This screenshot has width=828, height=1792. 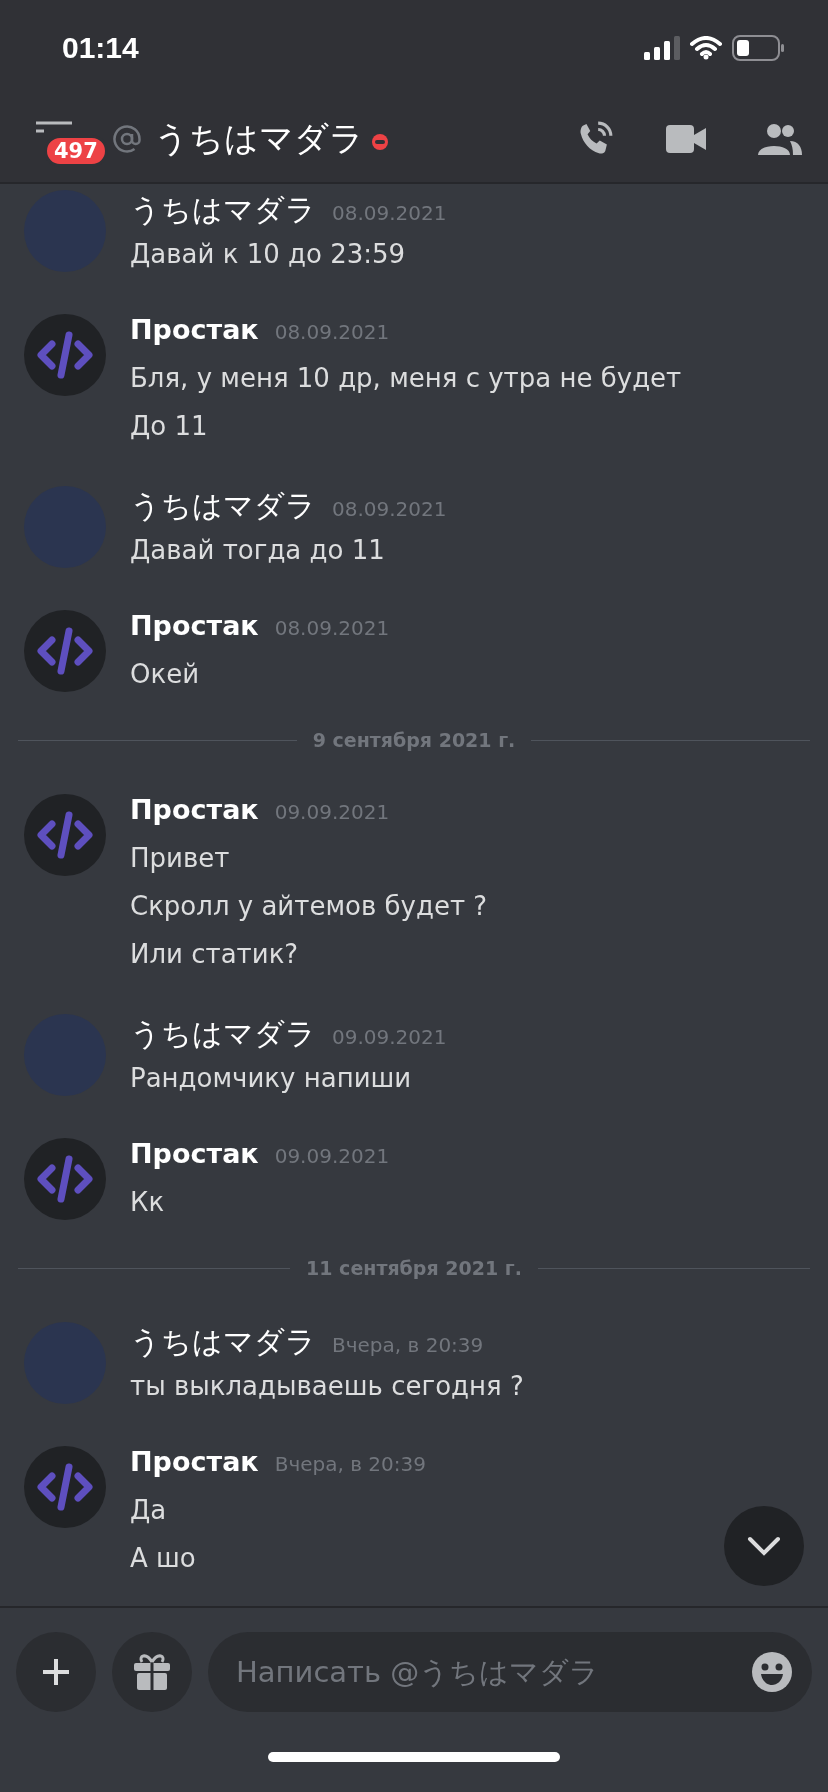 I want to click on chevron-down-icon, so click(x=764, y=1546).